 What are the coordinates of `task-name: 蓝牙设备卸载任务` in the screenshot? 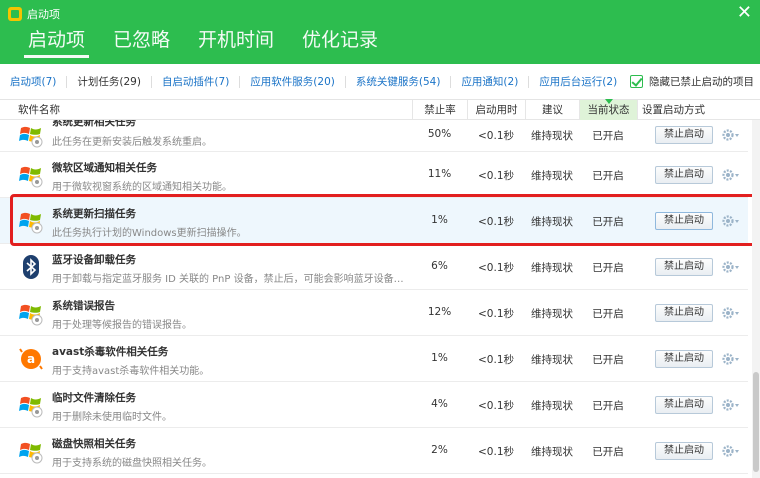 It's located at (94, 260).